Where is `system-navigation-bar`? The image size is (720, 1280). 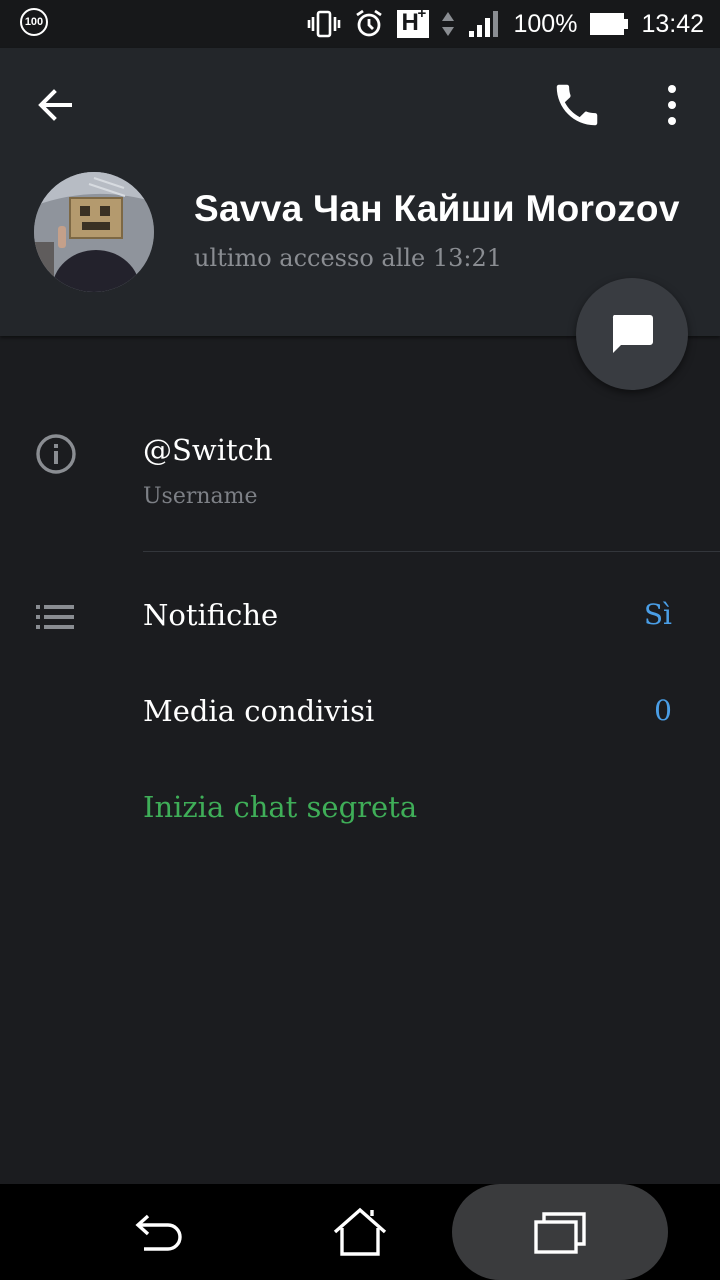 system-navigation-bar is located at coordinates (360, 1232).